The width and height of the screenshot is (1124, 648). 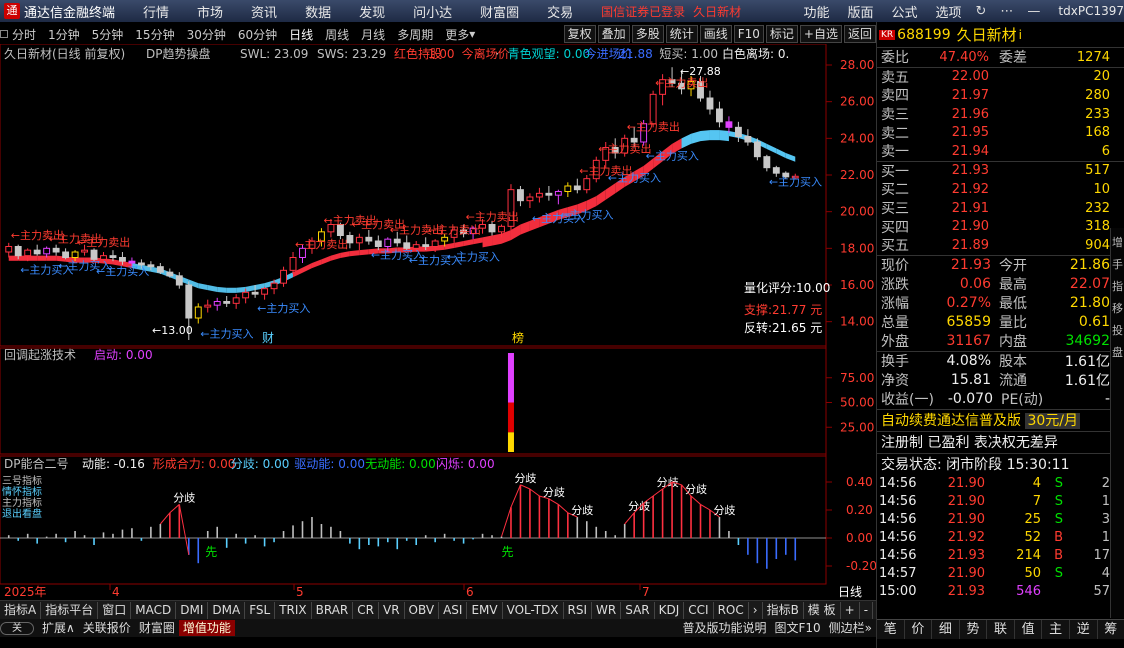 What do you see at coordinates (919, 629) in the screenshot?
I see `quote-tab: 价` at bounding box center [919, 629].